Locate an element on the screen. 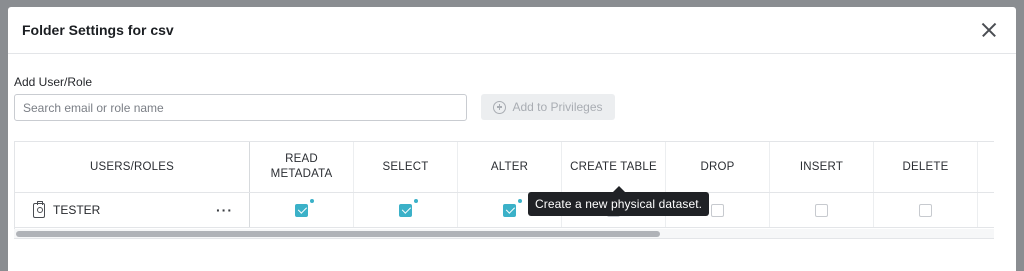 Image resolution: width=1024 pixels, height=271 pixels. users-roles-header: USERS/ROLES is located at coordinates (132, 167).